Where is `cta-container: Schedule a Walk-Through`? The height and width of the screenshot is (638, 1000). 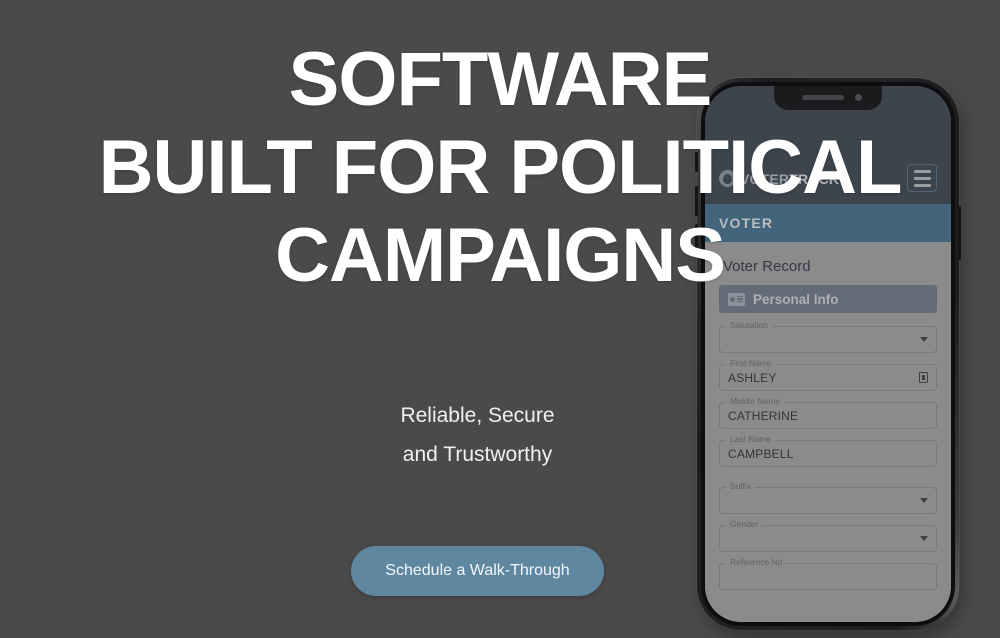
cta-container: Schedule a Walk-Through is located at coordinates (477, 571).